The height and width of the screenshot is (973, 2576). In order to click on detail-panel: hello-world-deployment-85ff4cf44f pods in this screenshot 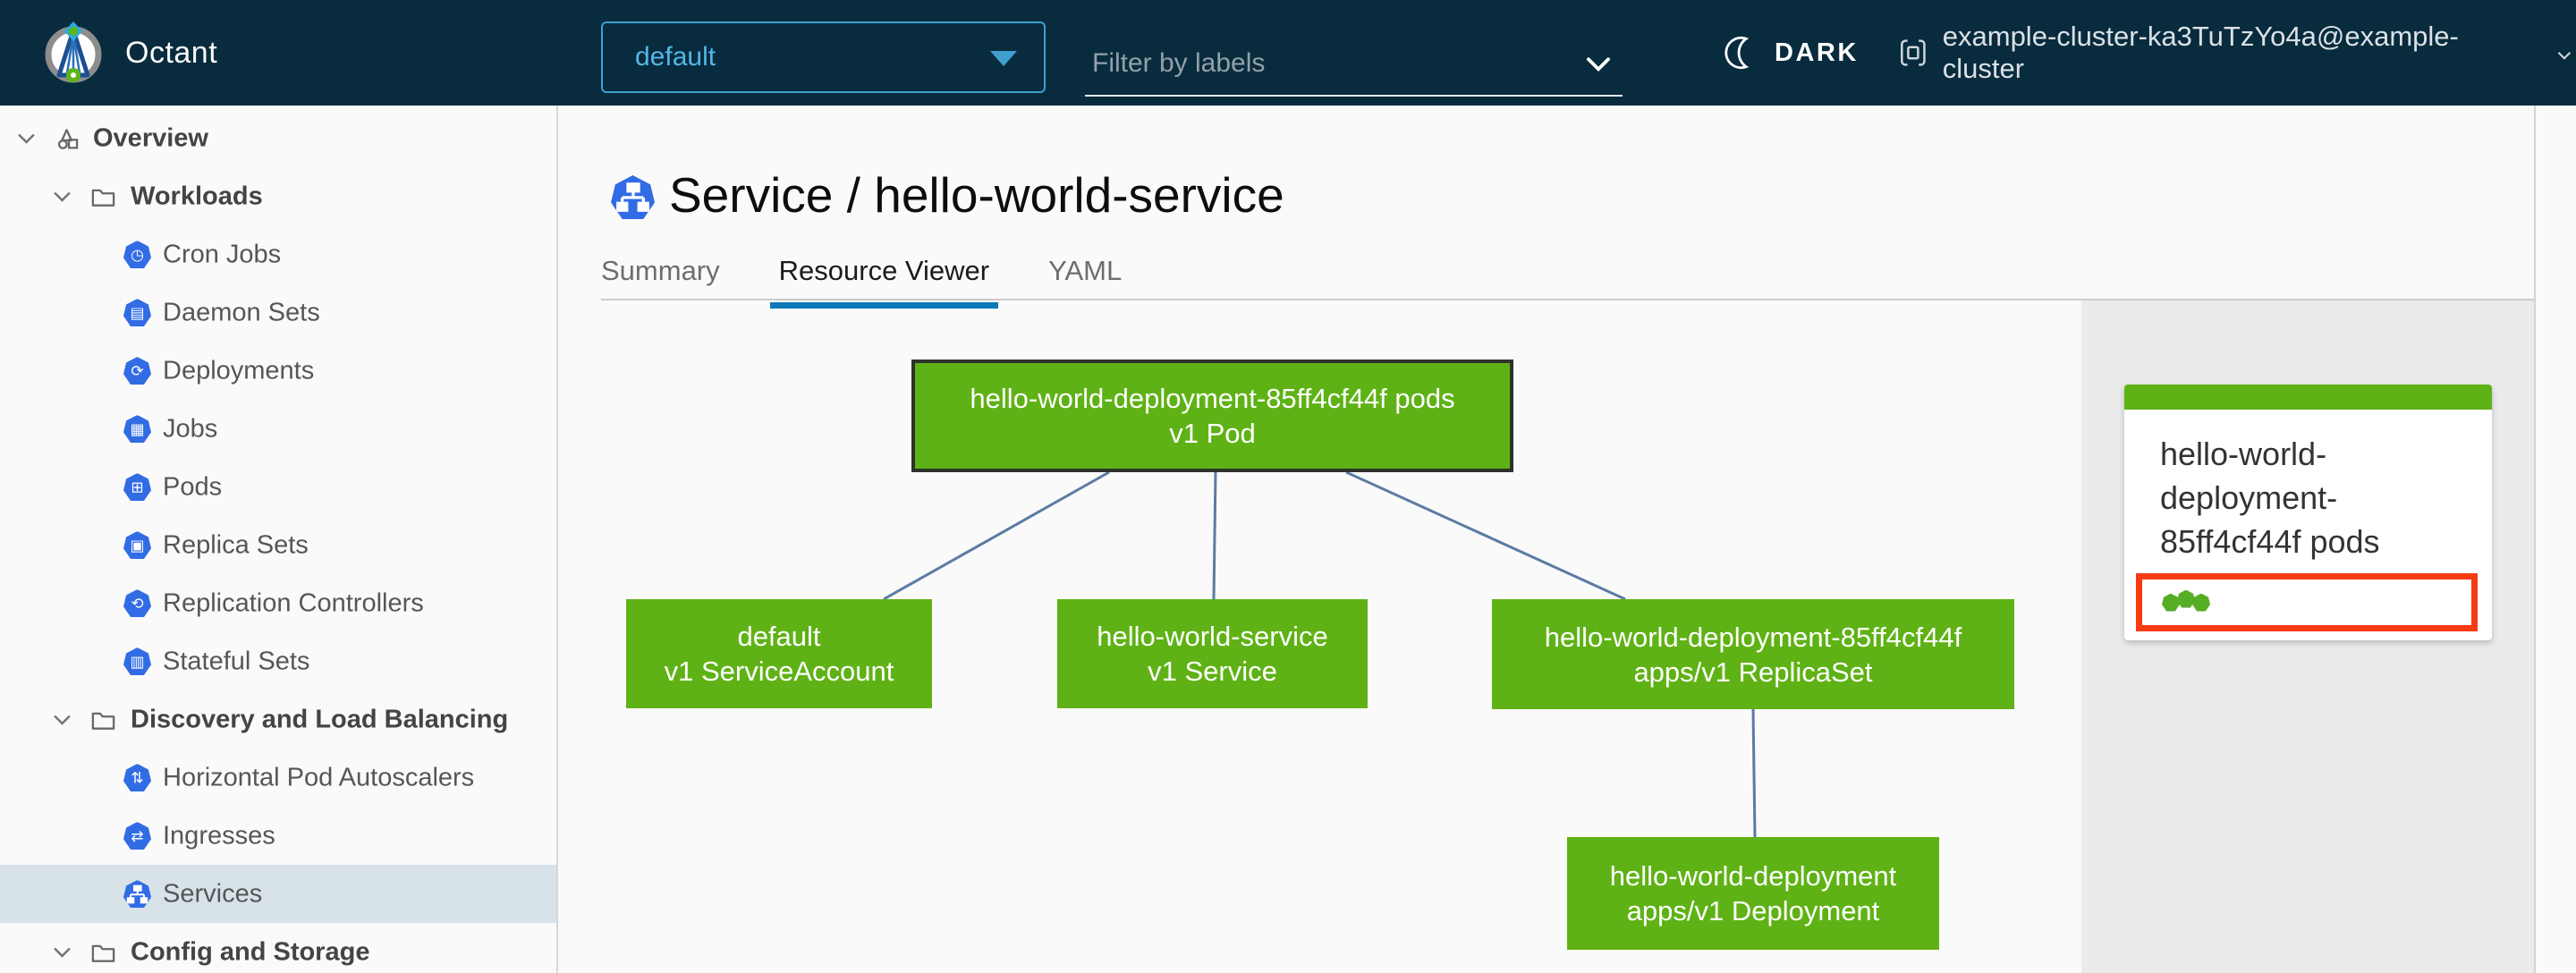, I will do `click(2307, 636)`.